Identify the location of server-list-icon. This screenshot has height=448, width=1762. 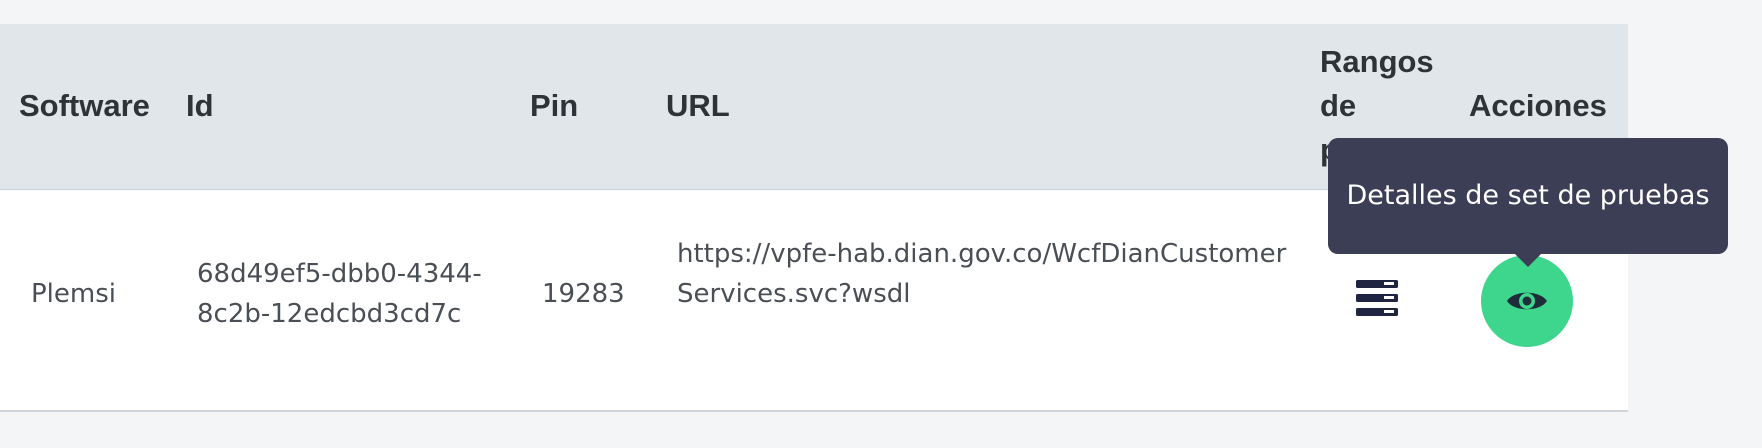
(1377, 298).